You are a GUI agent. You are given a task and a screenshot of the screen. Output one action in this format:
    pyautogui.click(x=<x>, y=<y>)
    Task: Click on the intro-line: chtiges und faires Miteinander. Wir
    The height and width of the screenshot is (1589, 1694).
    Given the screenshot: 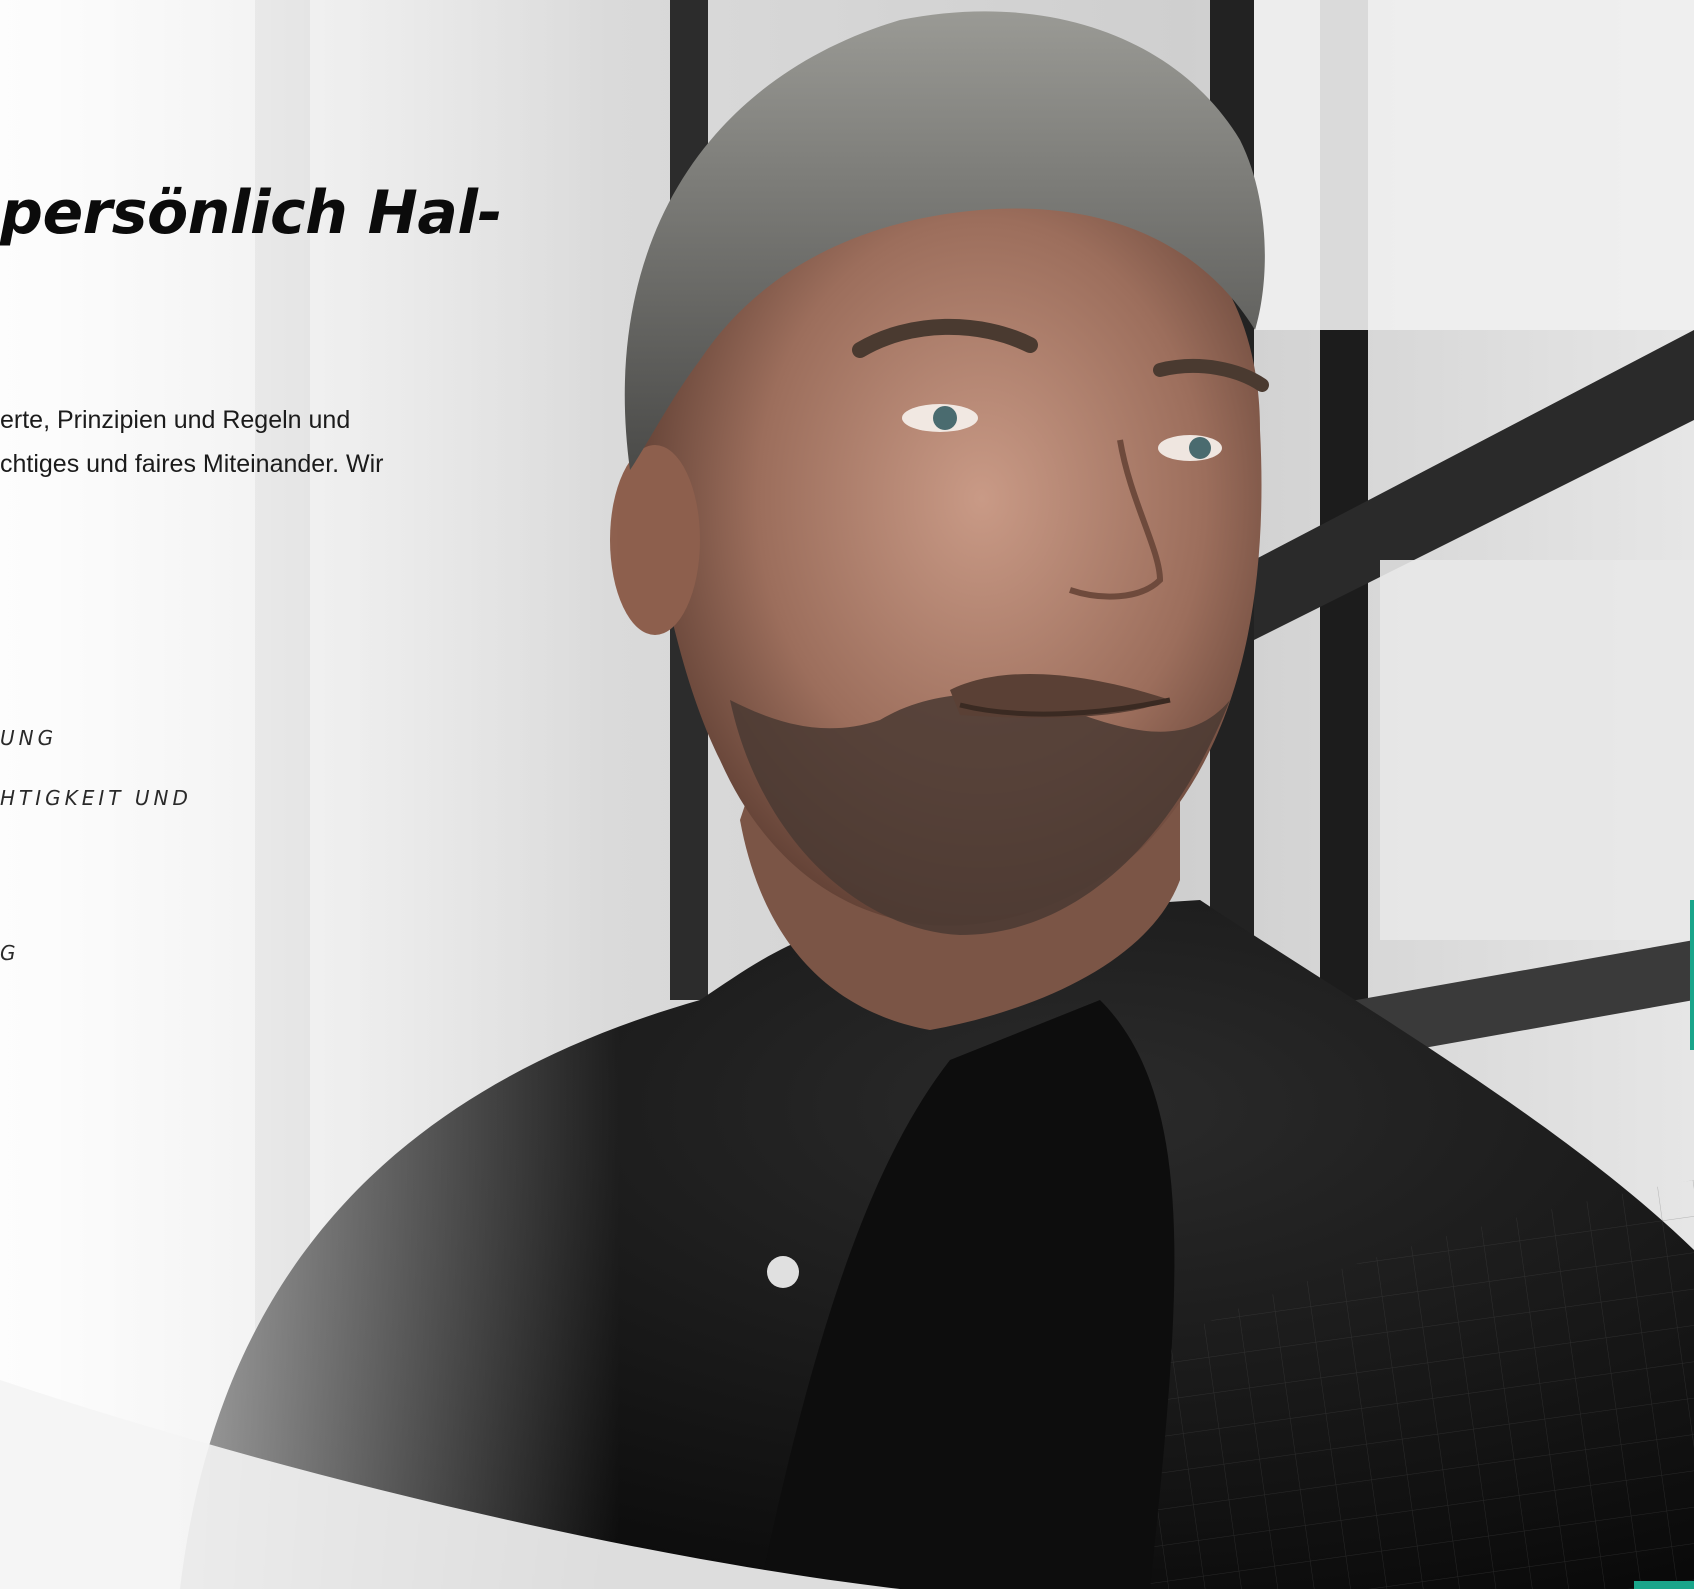 What is the action you would take?
    pyautogui.click(x=192, y=464)
    